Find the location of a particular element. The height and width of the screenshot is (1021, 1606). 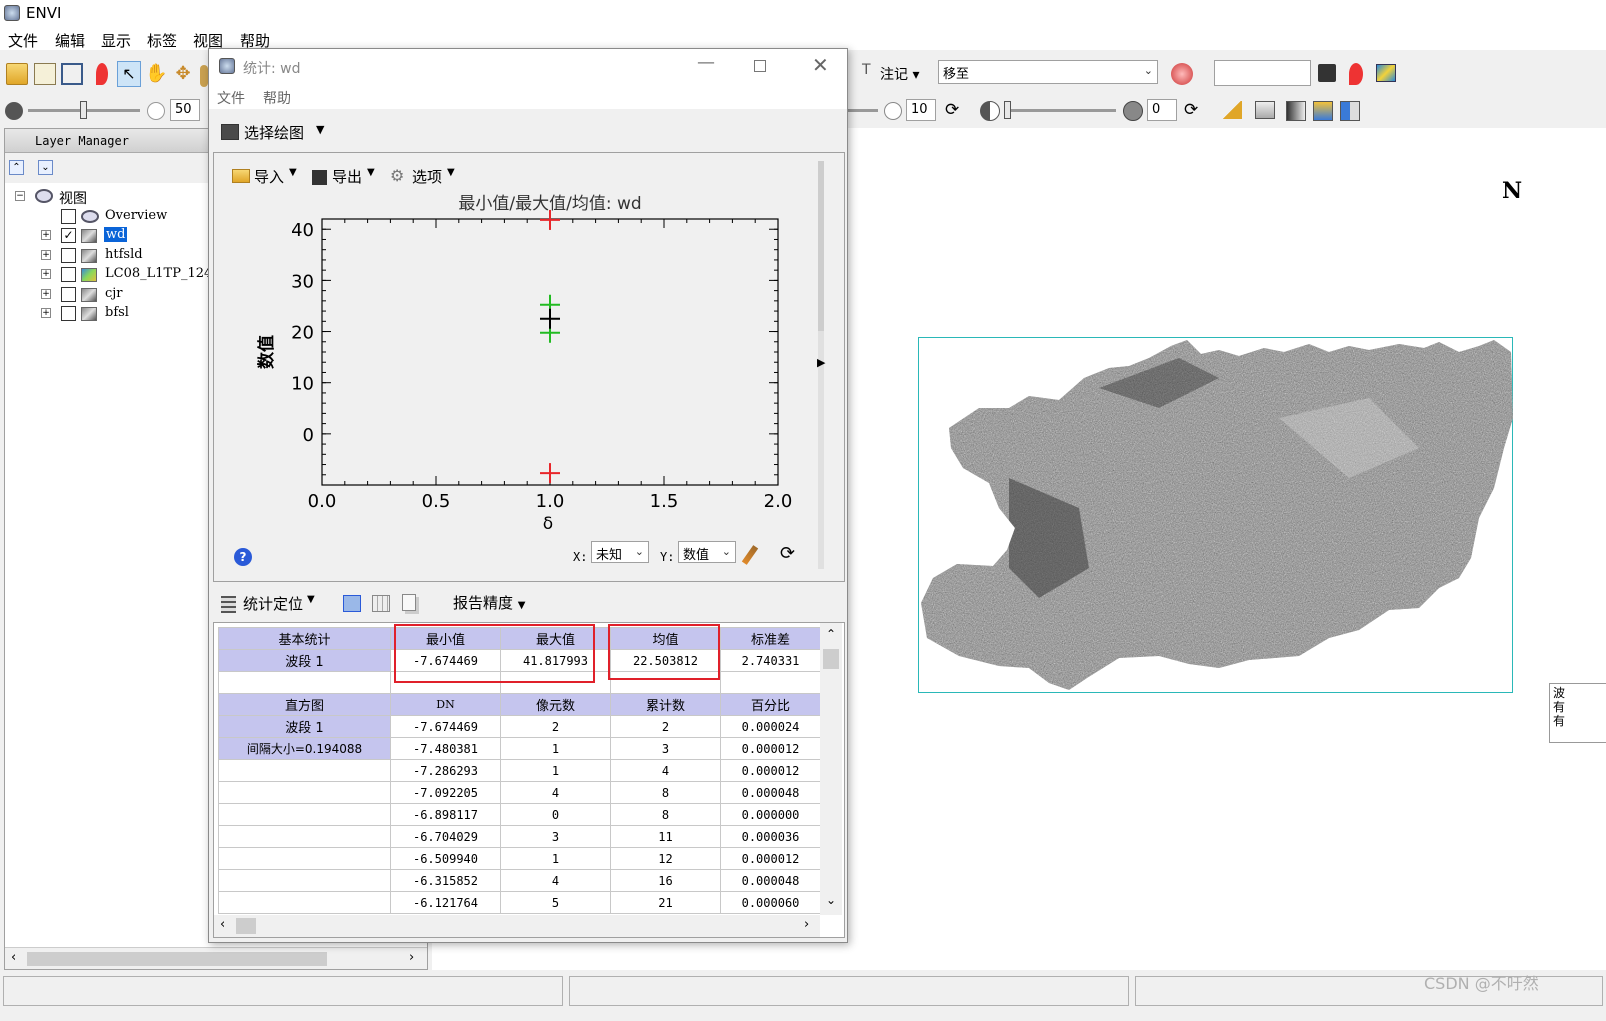

save-icon is located at coordinates (1327, 73).